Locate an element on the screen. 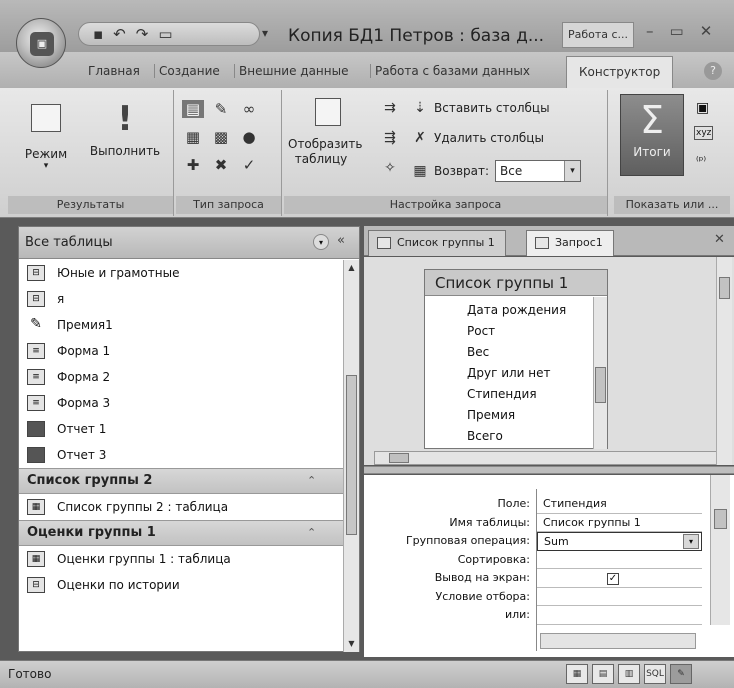 This screenshot has width=734, height=688. help-icon: ? is located at coordinates (713, 71).